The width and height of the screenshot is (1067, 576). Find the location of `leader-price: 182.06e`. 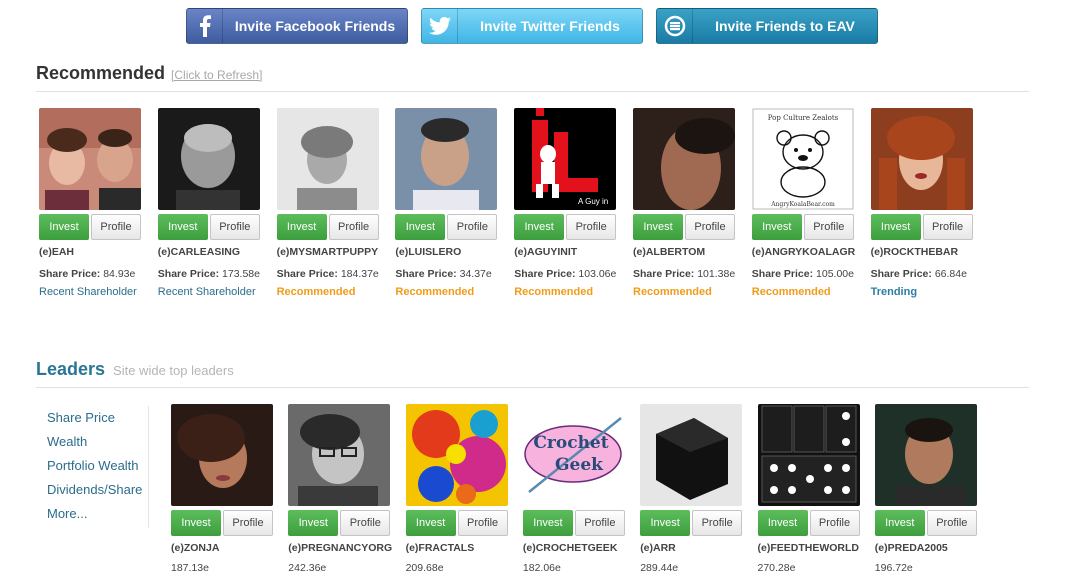

leader-price: 182.06e is located at coordinates (541, 568).